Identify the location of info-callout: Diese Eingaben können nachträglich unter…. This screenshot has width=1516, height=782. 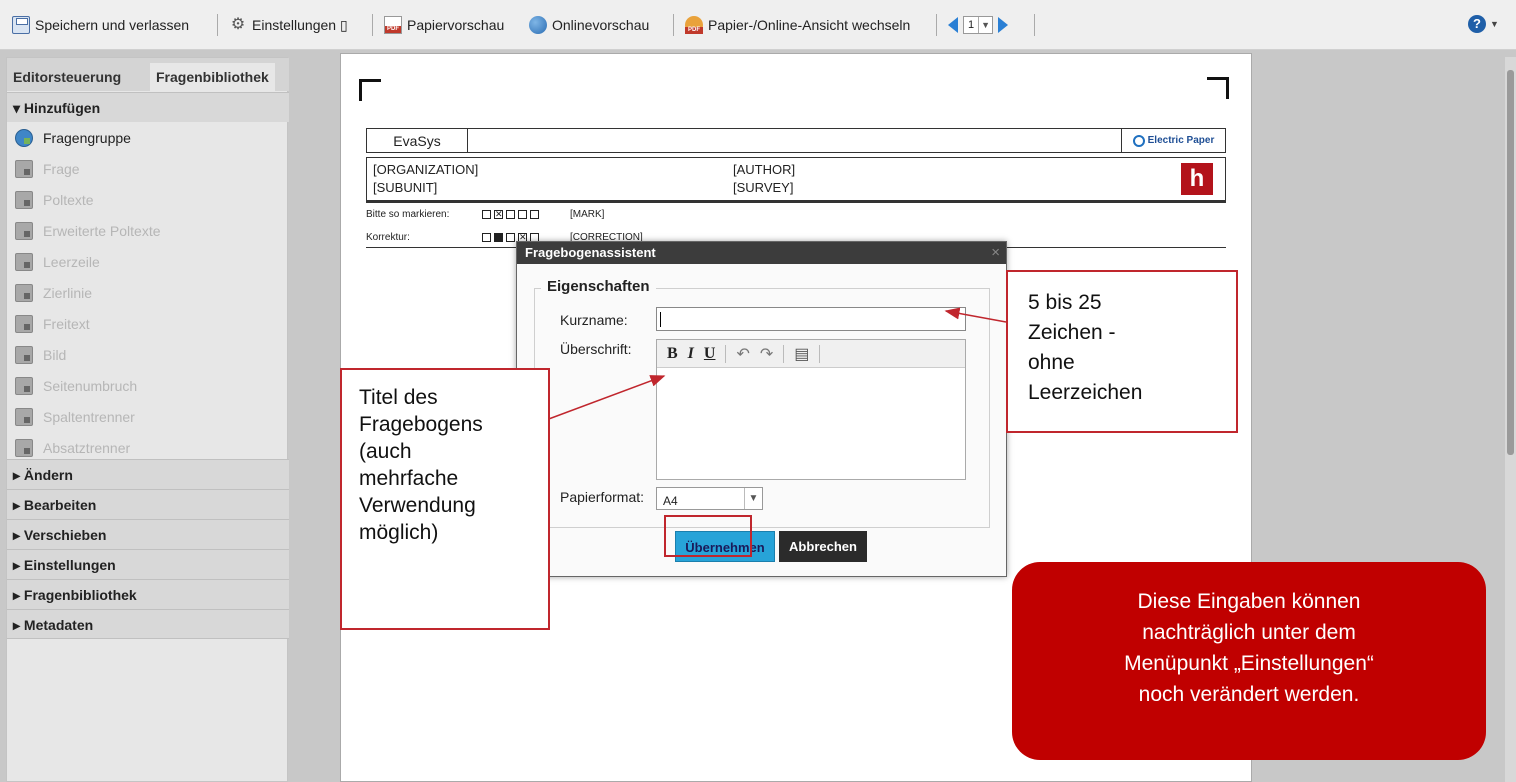
(1249, 661).